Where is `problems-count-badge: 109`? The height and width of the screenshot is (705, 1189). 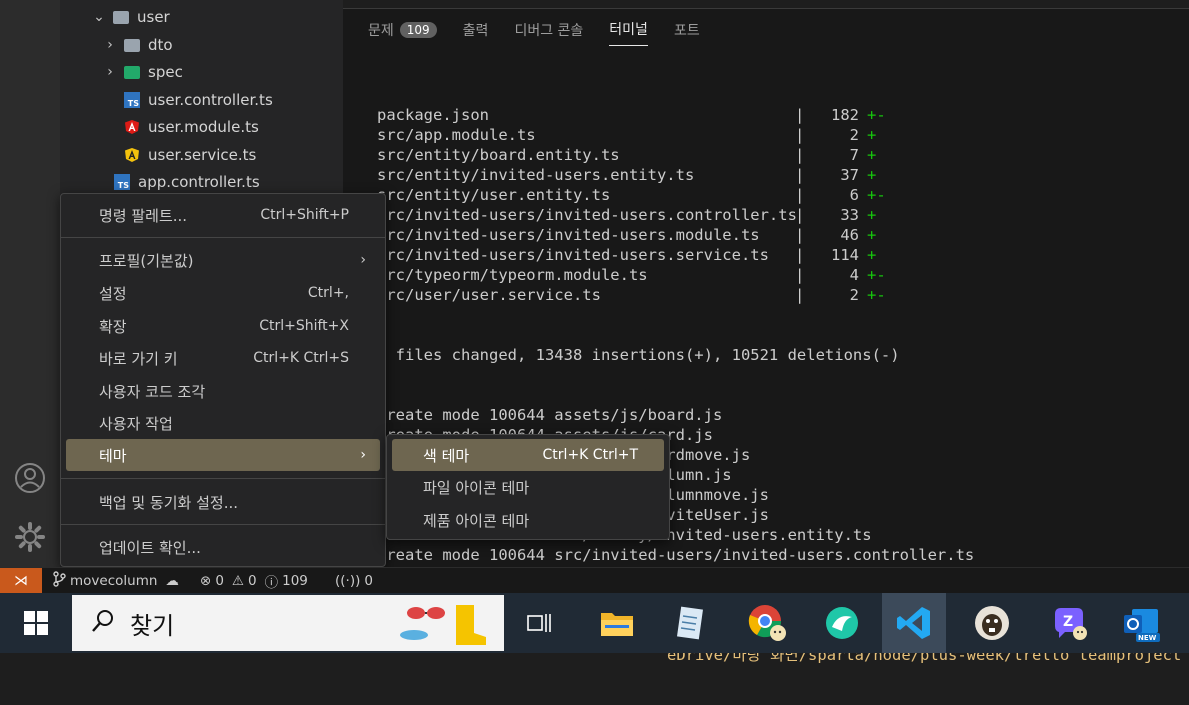
problems-count-badge: 109 is located at coordinates (418, 29).